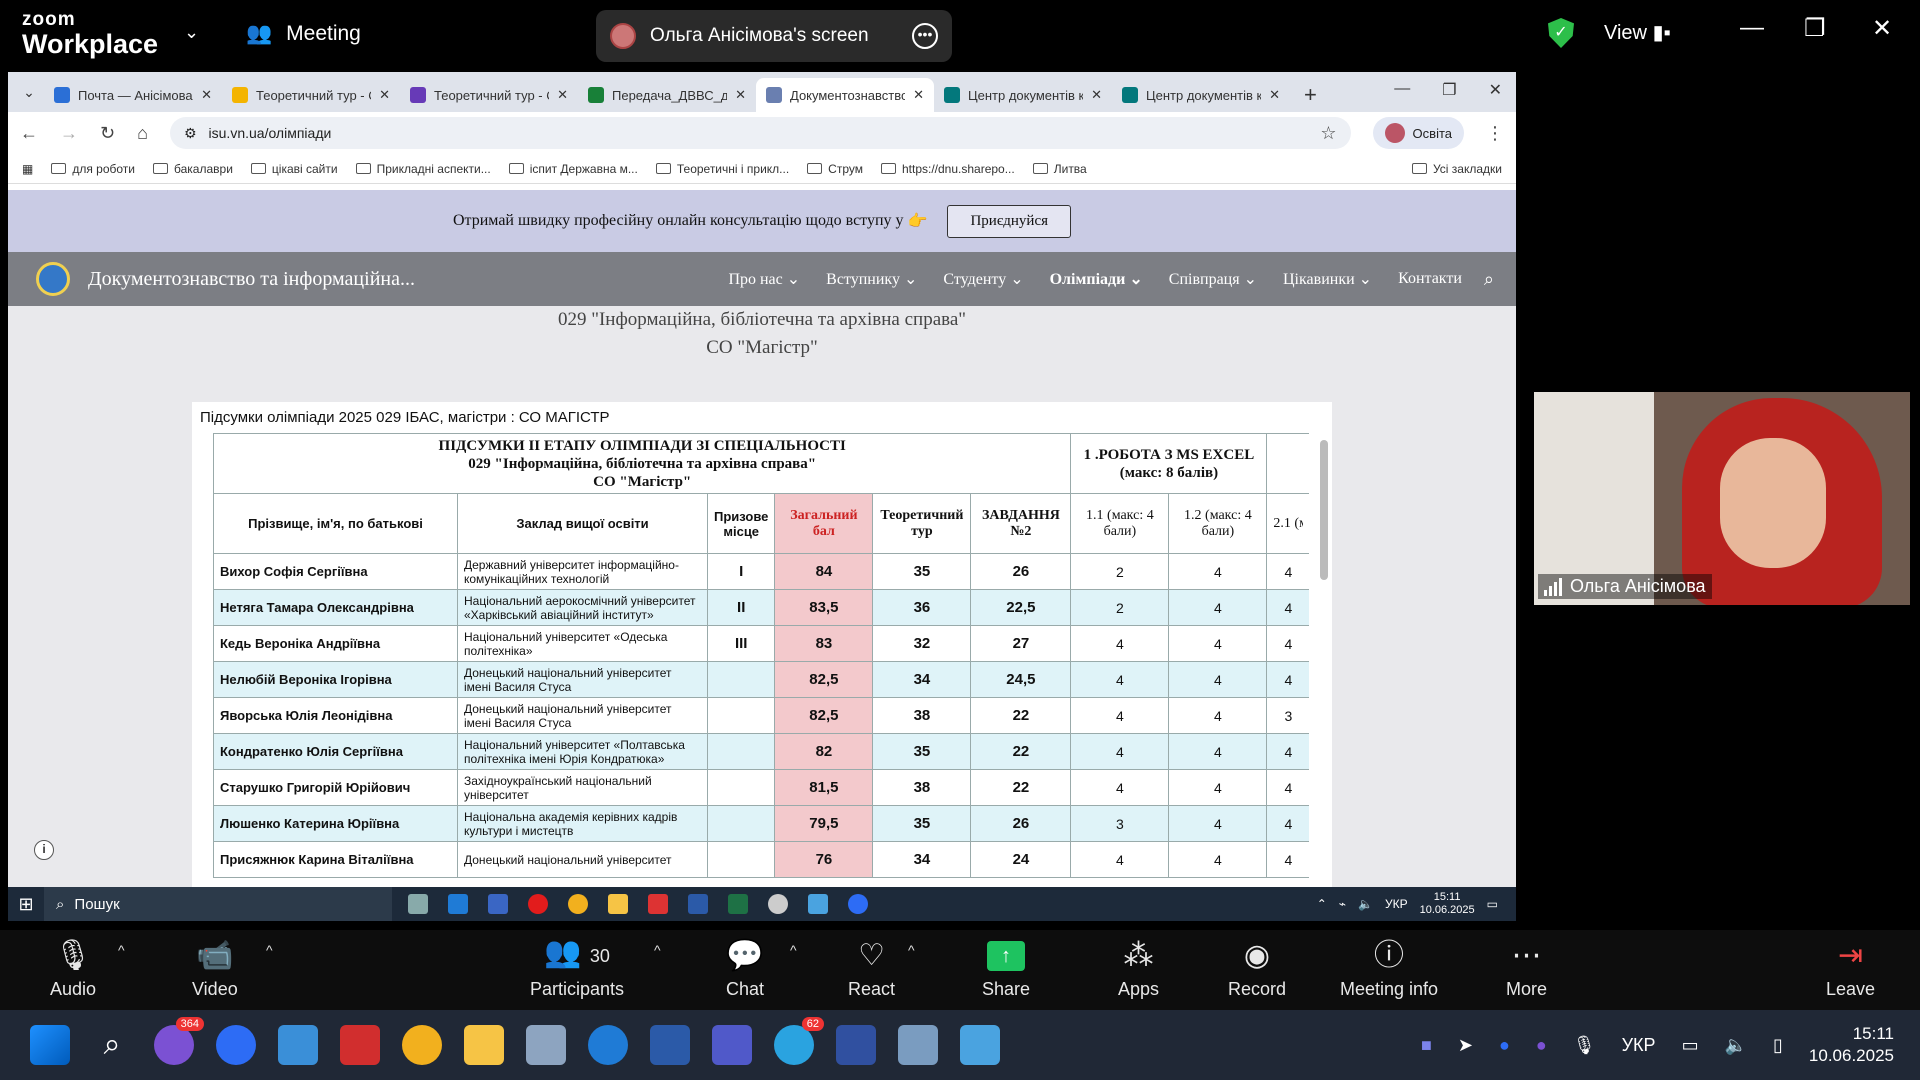 The image size is (1920, 1080). What do you see at coordinates (27, 169) in the screenshot?
I see `apps-grid-icon: ▦` at bounding box center [27, 169].